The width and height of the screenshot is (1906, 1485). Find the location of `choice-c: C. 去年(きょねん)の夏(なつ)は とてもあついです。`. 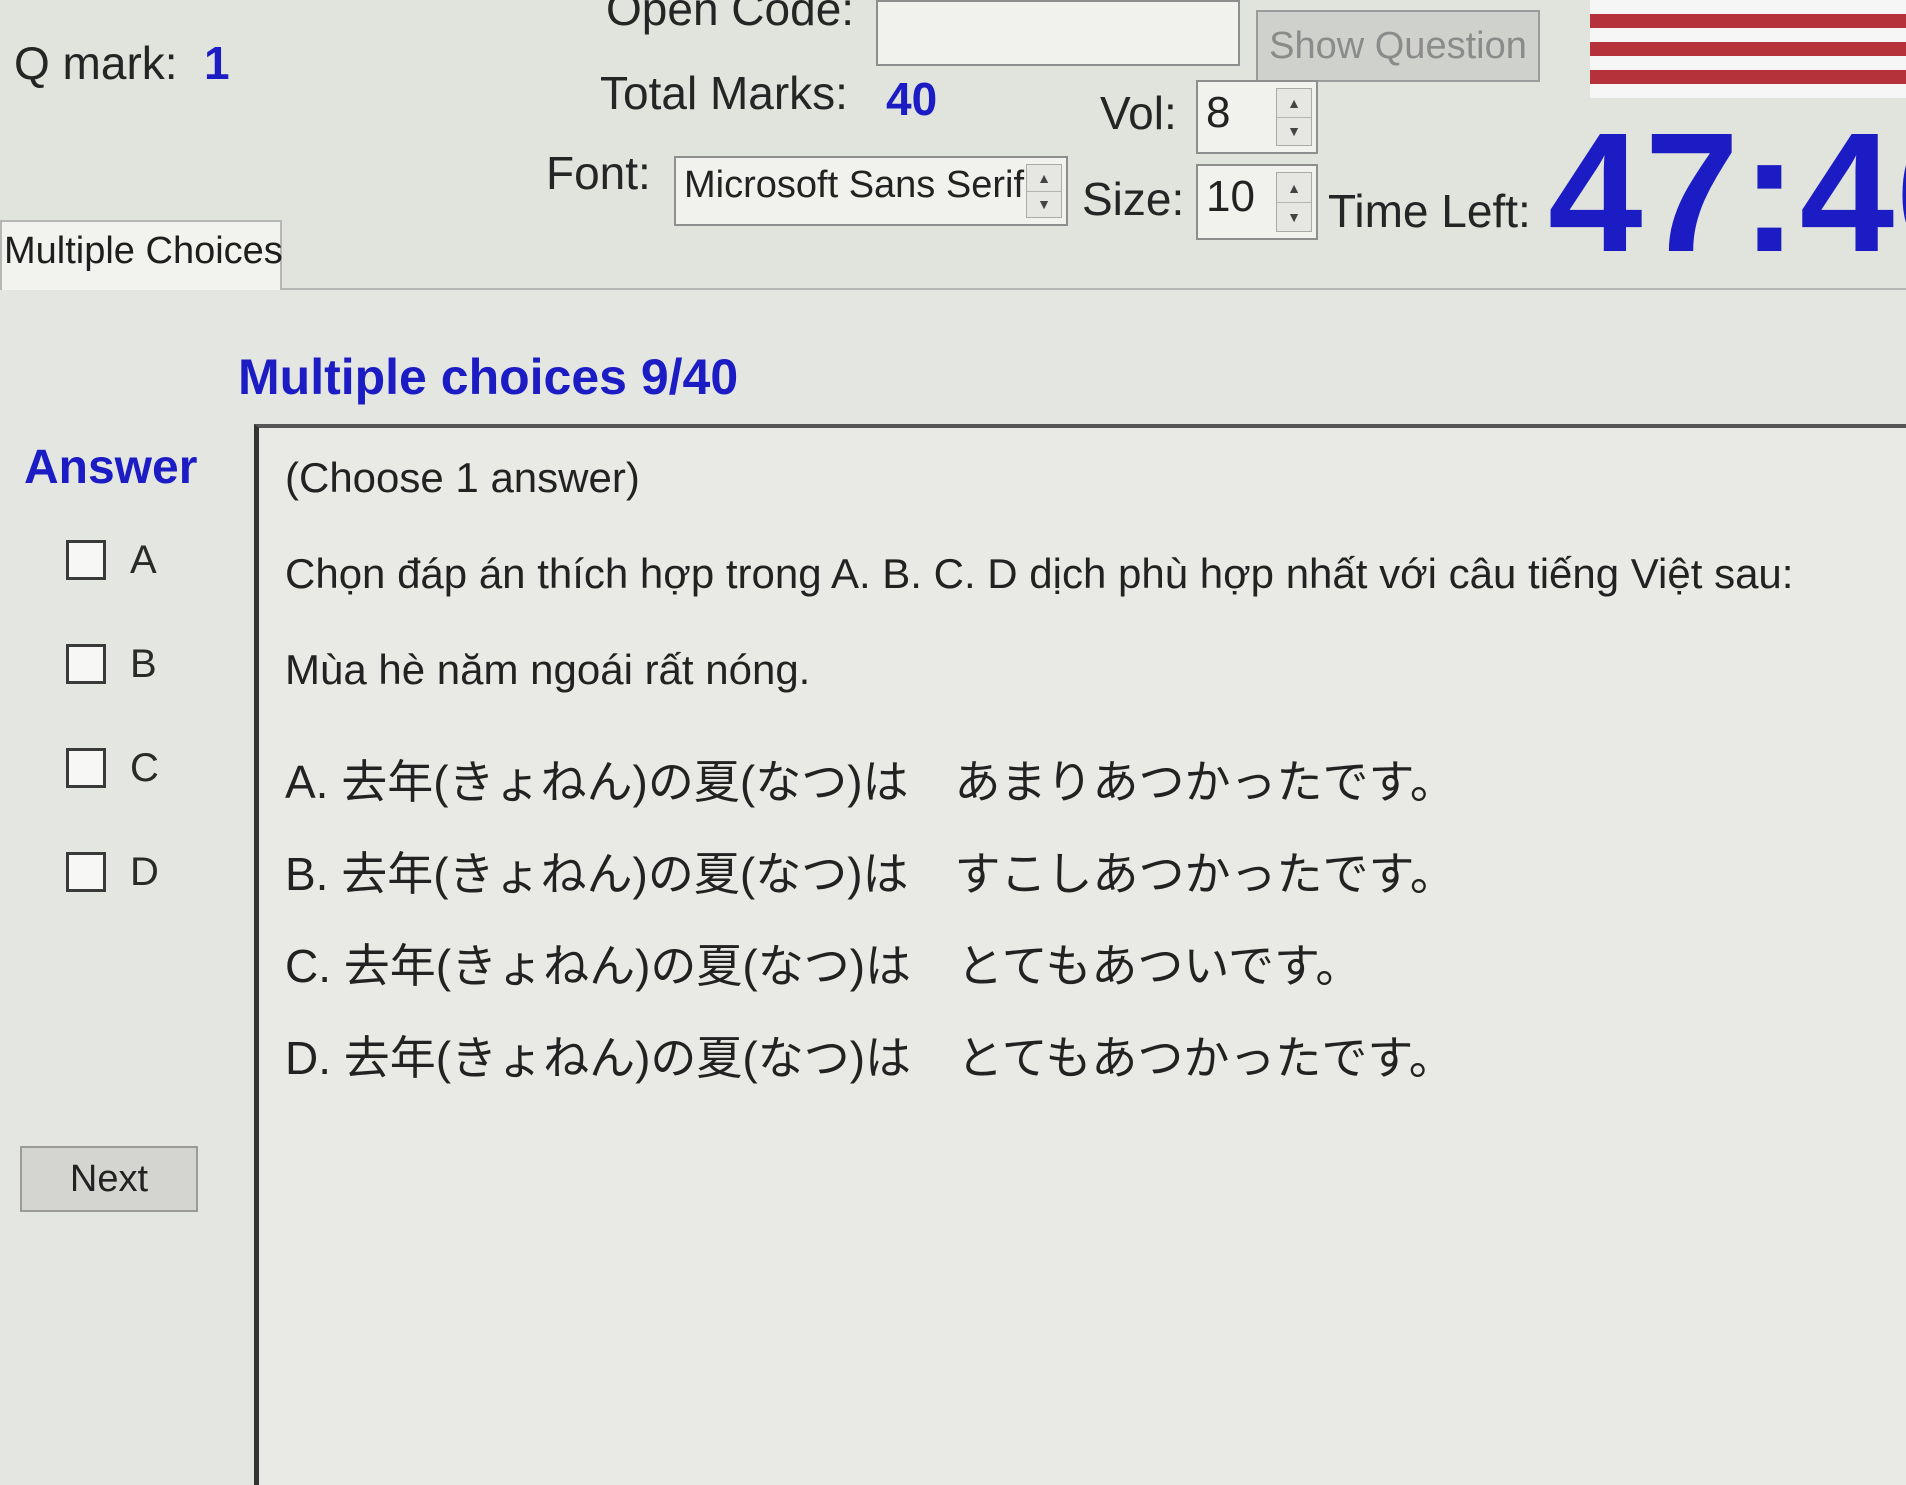

choice-c: C. 去年(きょねん)の夏(なつ)は とてもあついです。 is located at coordinates (823, 966).